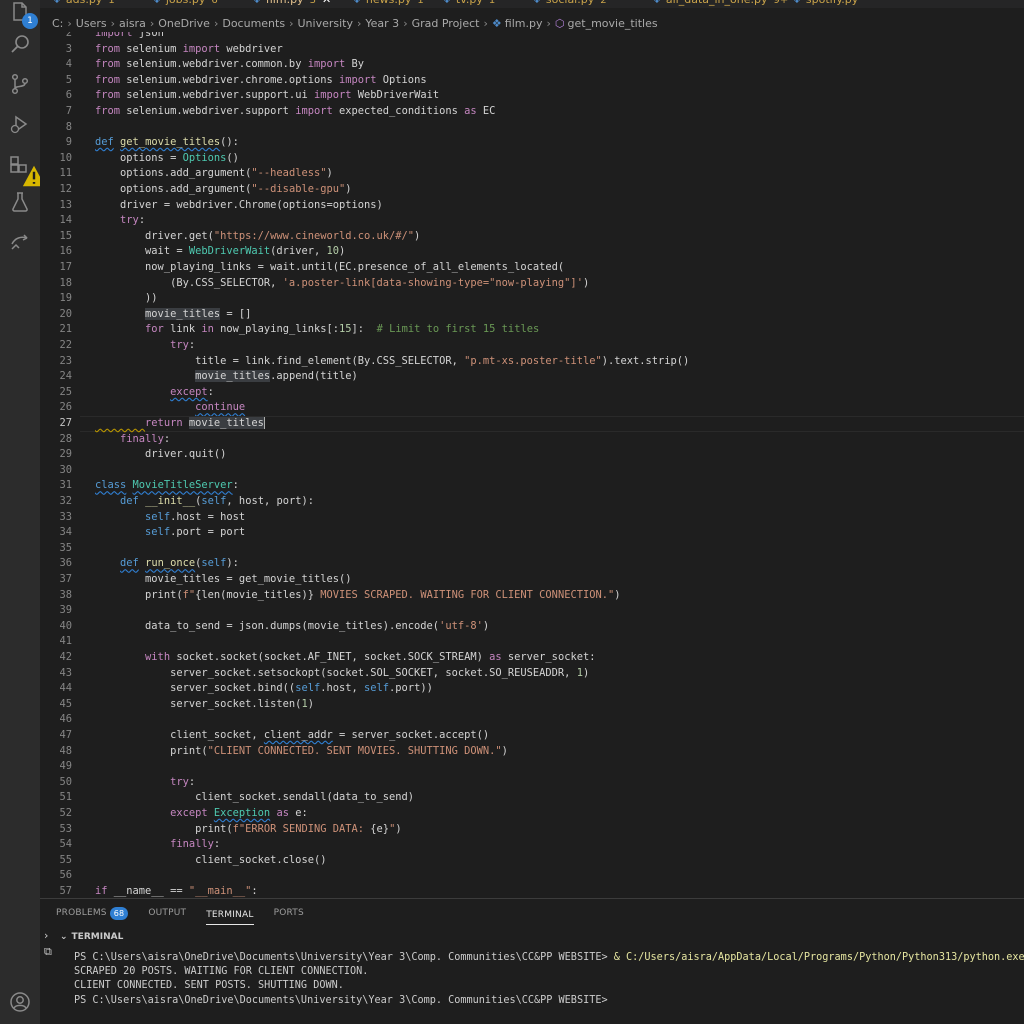  What do you see at coordinates (182, 329) in the screenshot?
I see `code-token: link` at bounding box center [182, 329].